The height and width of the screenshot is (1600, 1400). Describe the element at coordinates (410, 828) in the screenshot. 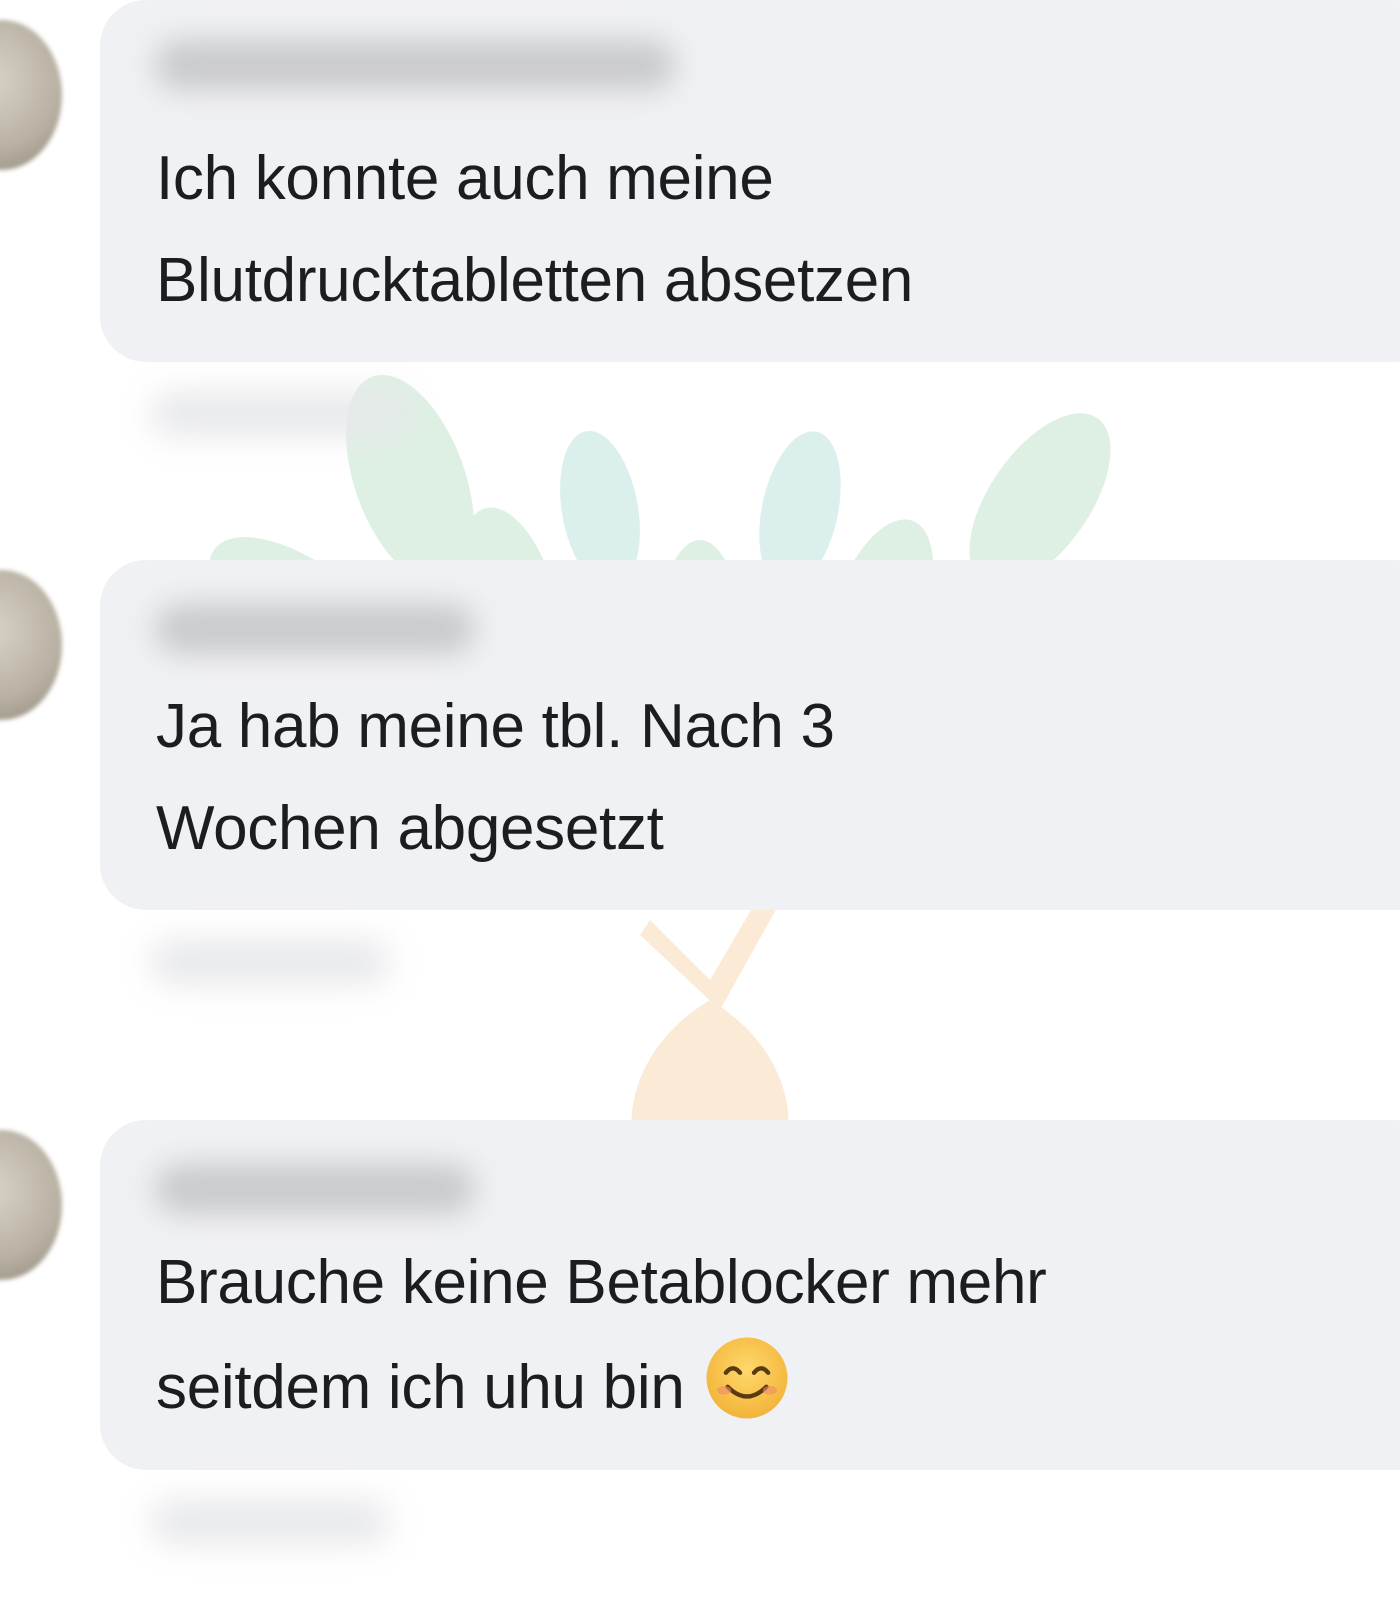

I see `comment-text-line: Wochen abgesetzt` at that location.